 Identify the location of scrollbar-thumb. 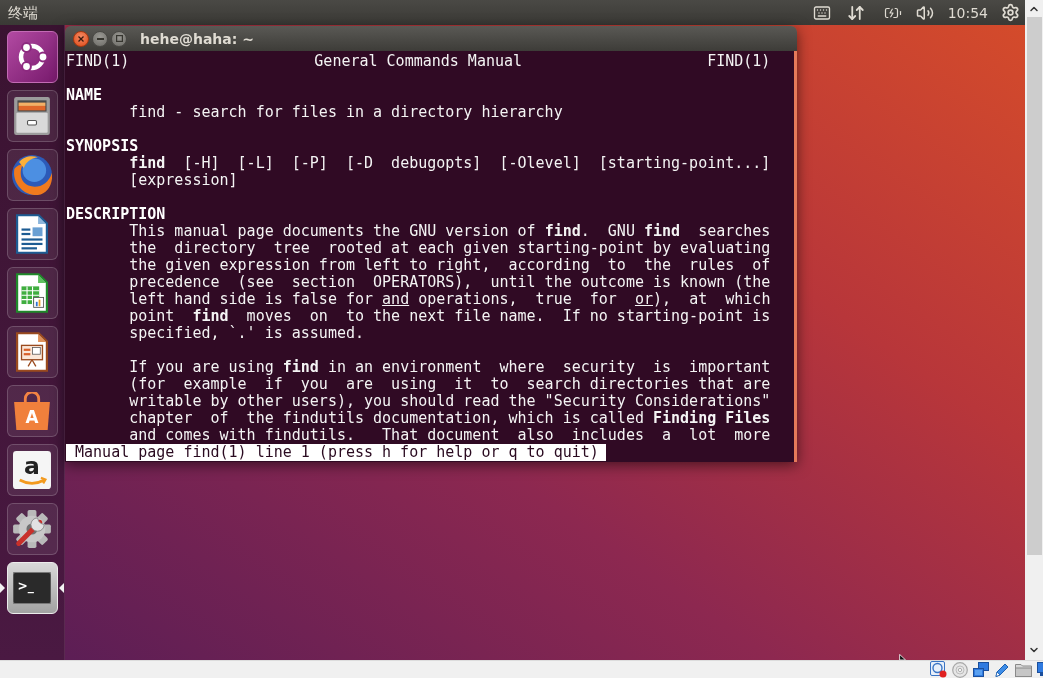
(1034, 286).